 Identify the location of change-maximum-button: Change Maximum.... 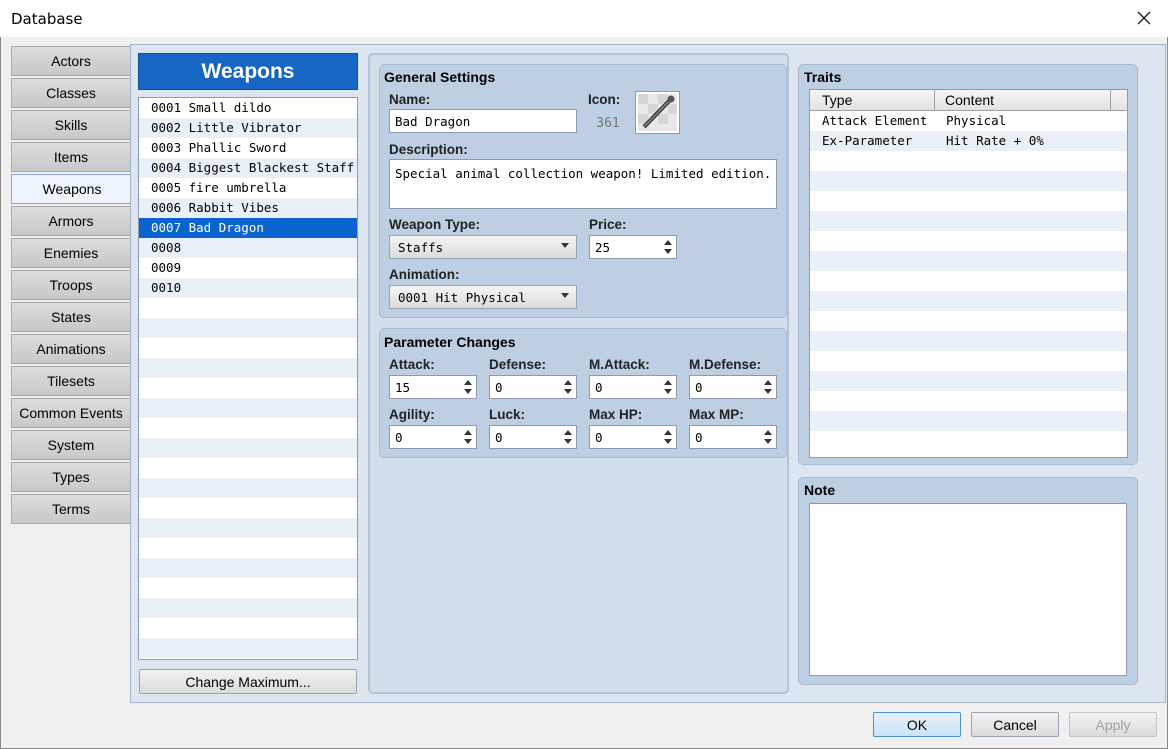
(248, 681).